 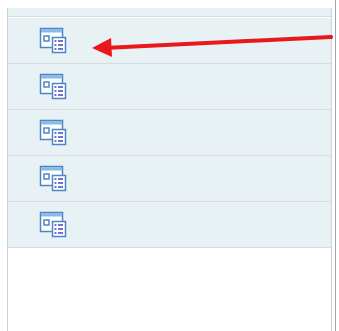 I want to click on list-top-strip, so click(x=169, y=12).